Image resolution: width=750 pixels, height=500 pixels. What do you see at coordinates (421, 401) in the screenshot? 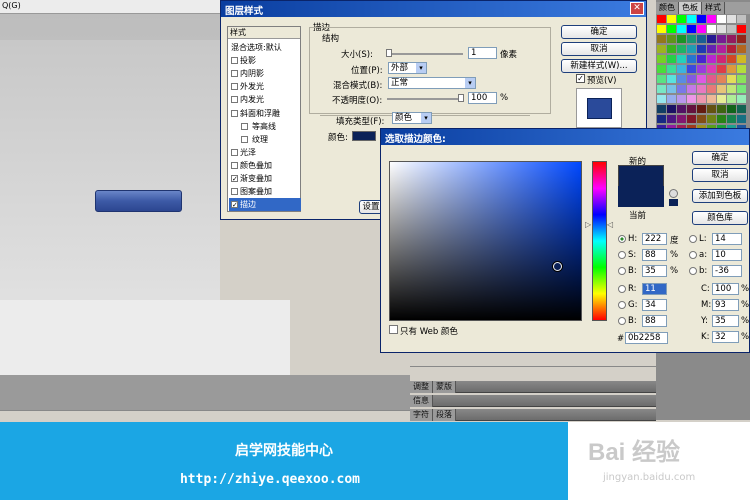
I see `tab-info: 信息` at bounding box center [421, 401].